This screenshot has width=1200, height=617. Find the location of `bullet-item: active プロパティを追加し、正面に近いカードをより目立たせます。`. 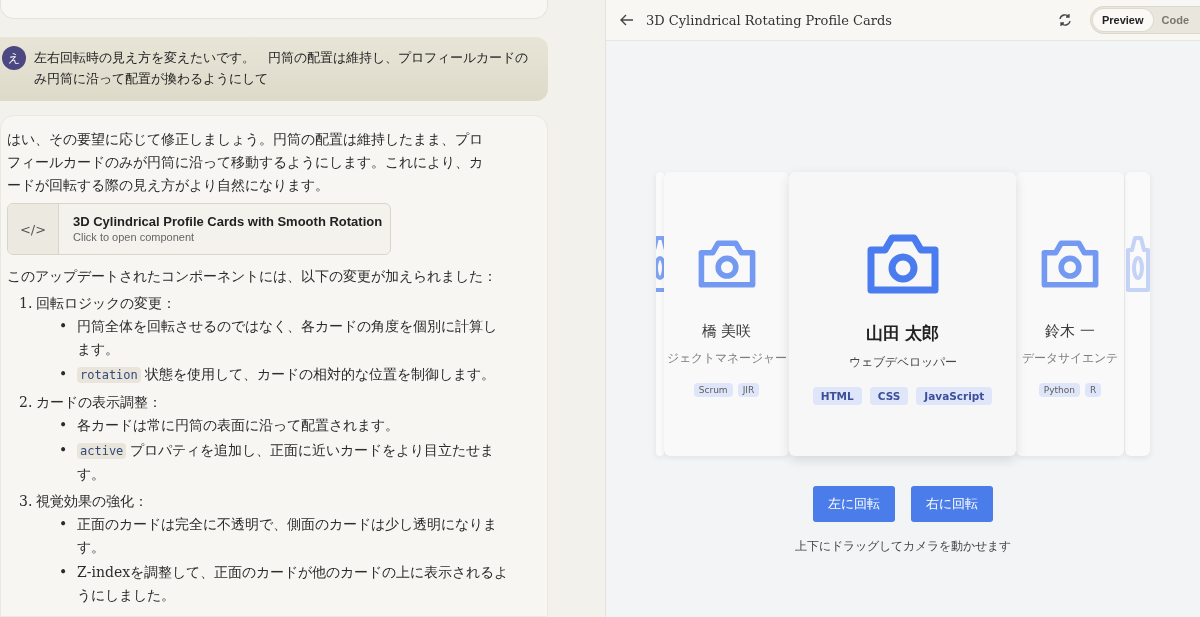

bullet-item: active プロパティを追加し、正面に近いカードをより目立たせます。 is located at coordinates (286, 462).